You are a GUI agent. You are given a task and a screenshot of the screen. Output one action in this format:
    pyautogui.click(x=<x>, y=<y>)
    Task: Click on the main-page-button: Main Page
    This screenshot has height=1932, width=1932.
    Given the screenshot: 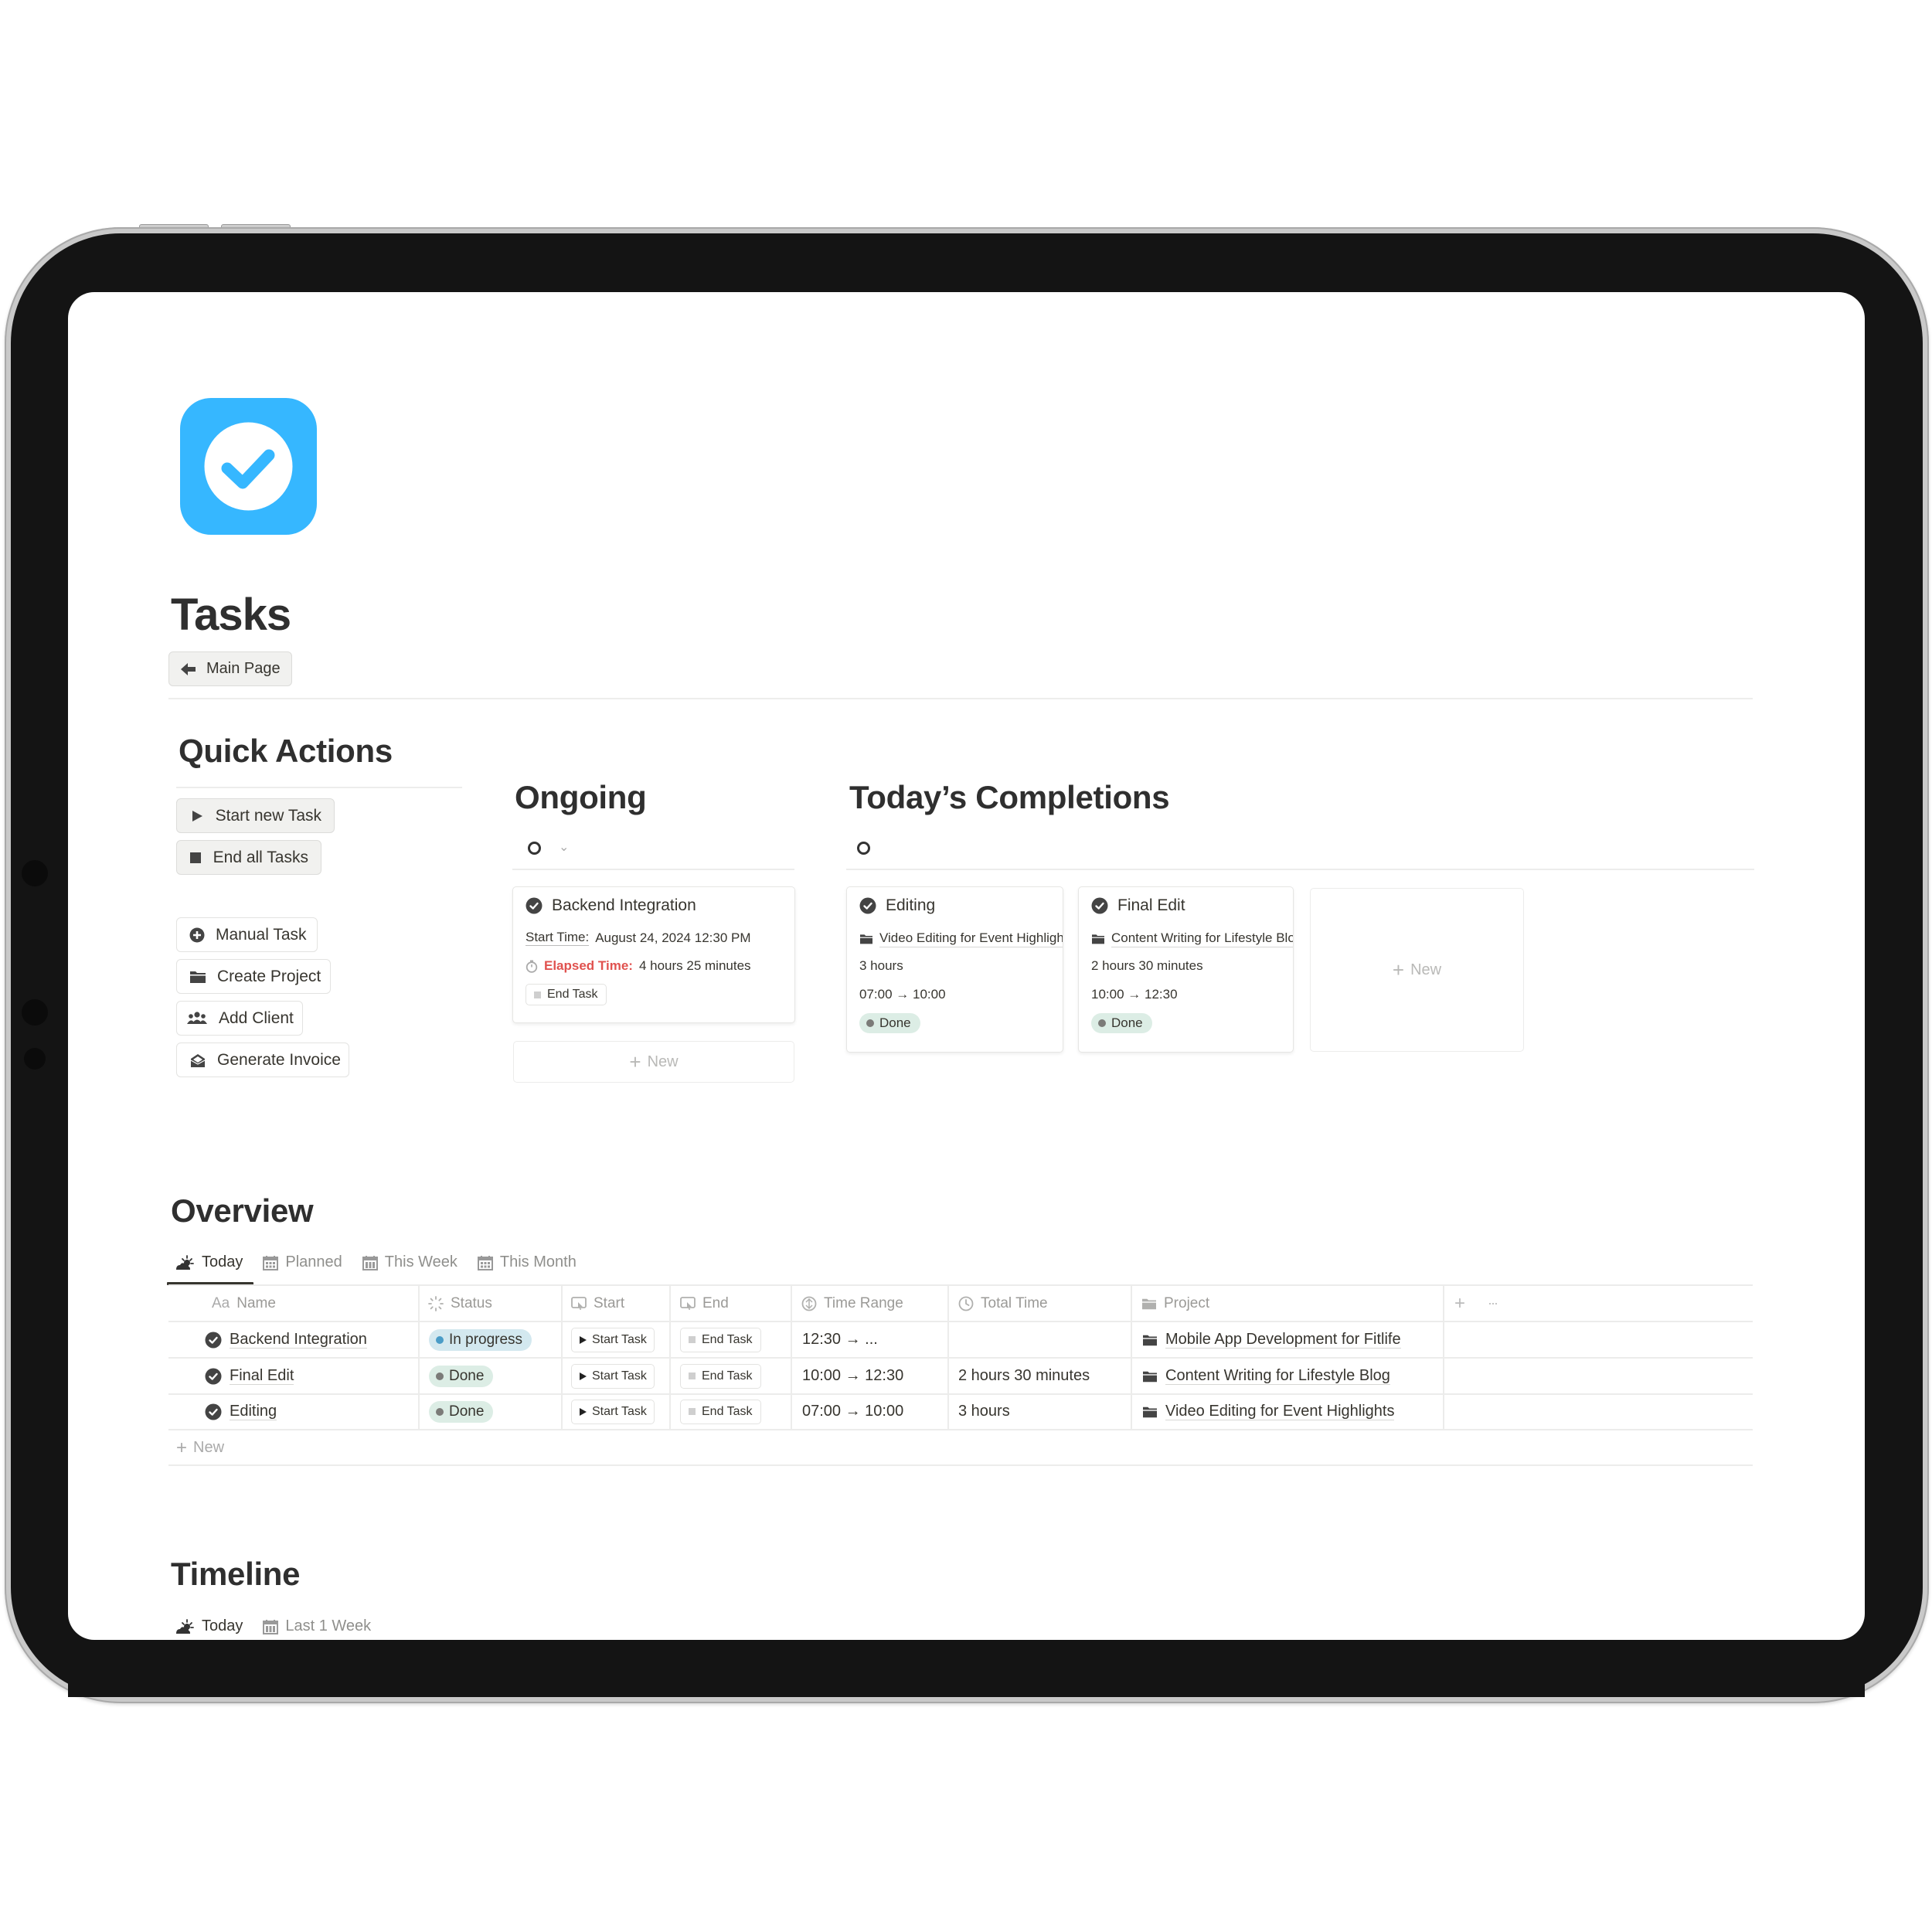 What is the action you would take?
    pyautogui.click(x=230, y=669)
    